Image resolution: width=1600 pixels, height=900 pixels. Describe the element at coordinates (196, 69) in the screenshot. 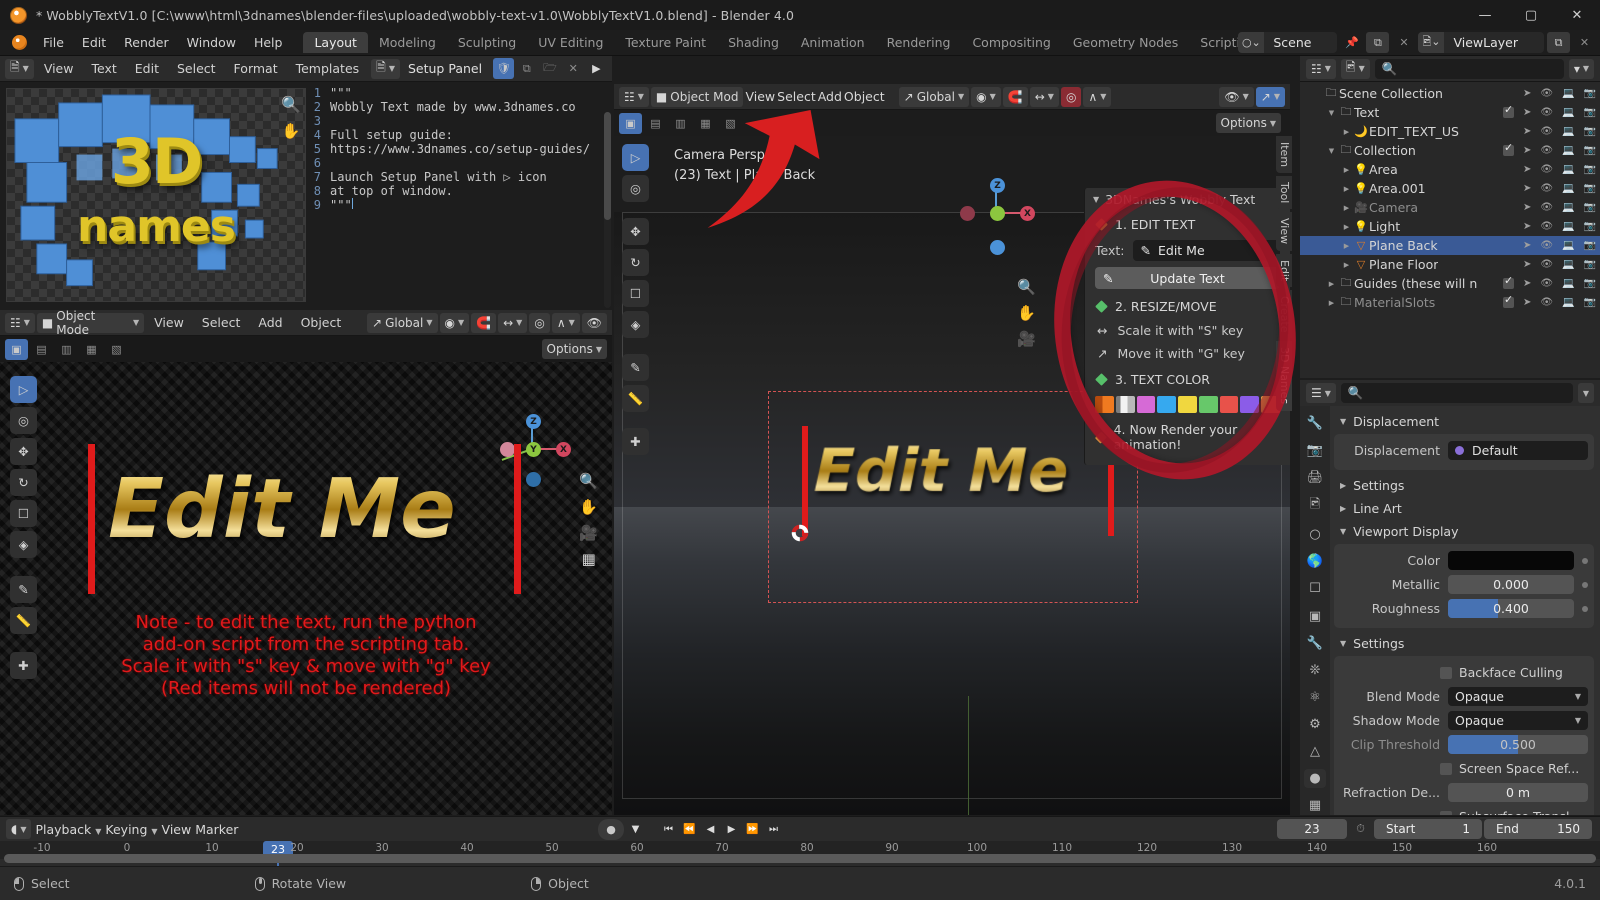

I see `text-menu-select: Select` at that location.